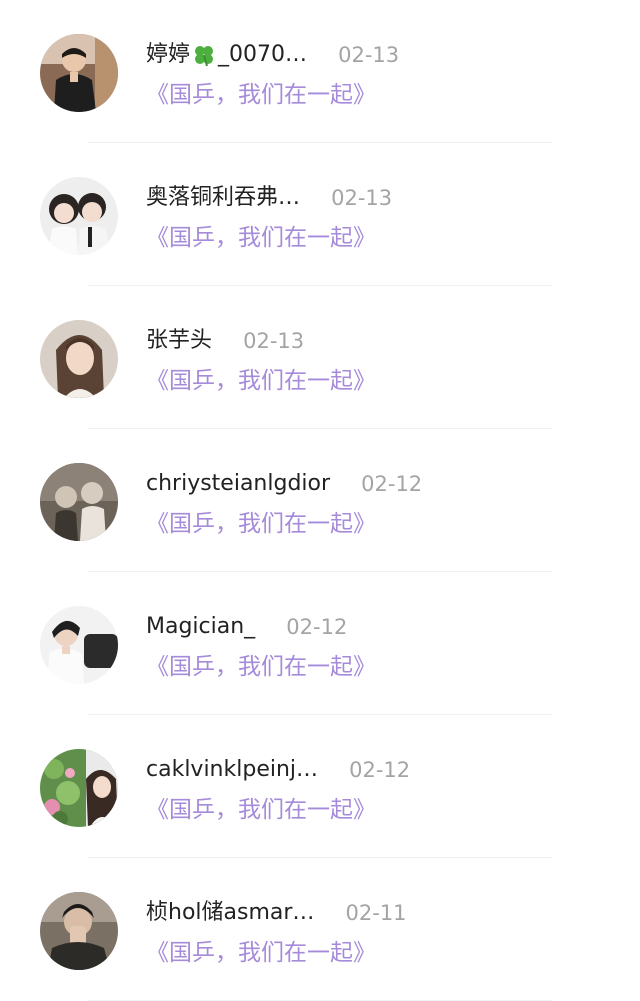  What do you see at coordinates (320, 643) in the screenshot?
I see `list-item: Magician_ 02-12 《国乒，我们在一起》` at bounding box center [320, 643].